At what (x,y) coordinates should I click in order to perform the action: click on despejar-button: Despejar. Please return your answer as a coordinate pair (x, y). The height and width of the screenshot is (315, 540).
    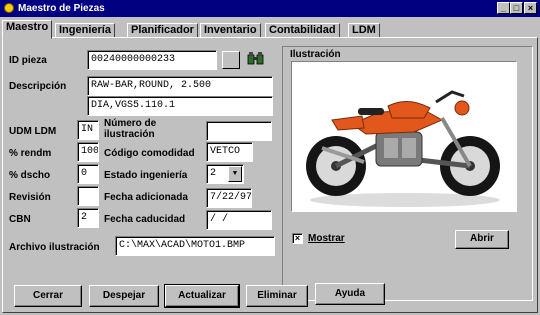
    Looking at the image, I should click on (124, 296).